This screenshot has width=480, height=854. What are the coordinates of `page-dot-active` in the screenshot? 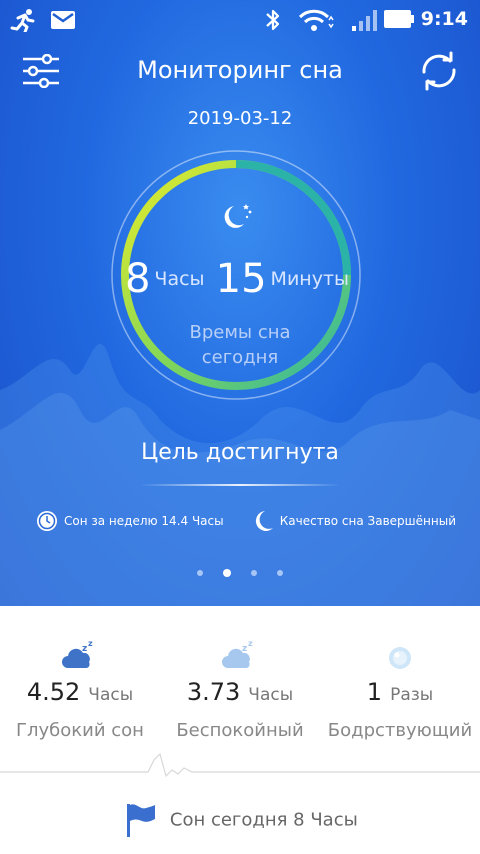 It's located at (227, 572).